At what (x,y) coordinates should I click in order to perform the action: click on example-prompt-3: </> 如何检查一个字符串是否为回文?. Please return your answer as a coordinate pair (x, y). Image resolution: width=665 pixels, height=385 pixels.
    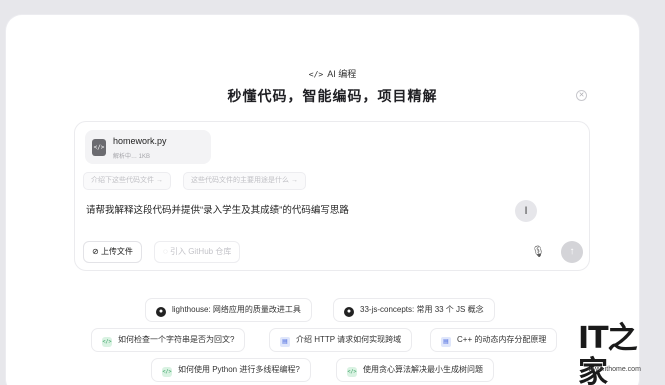
    Looking at the image, I should click on (168, 340).